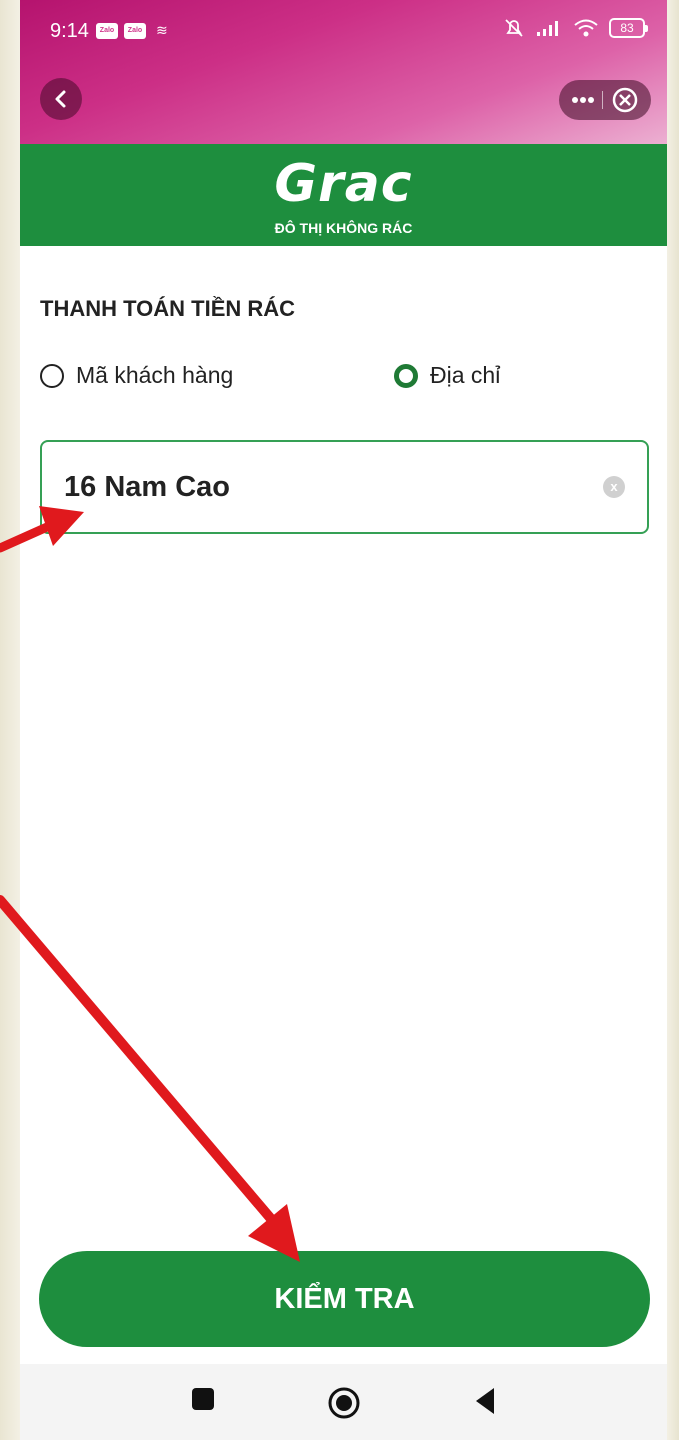 This screenshot has height=1440, width=679. I want to click on battery-level: 83, so click(627, 28).